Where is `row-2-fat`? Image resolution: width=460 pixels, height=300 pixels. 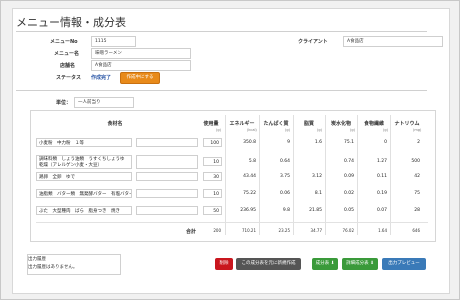 row-2-fat is located at coordinates (308, 161).